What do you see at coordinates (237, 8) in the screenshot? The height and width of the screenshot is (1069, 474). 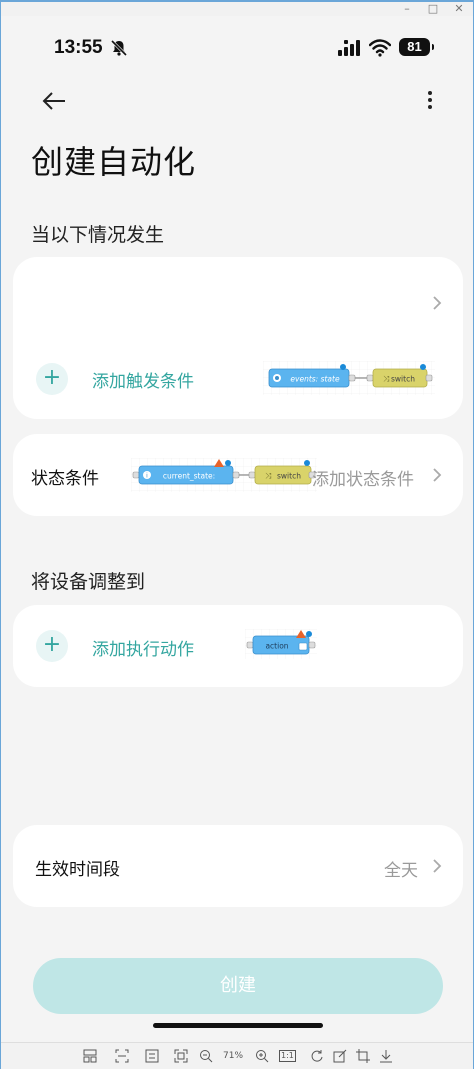 I see `window-titlebar: – □ ✕` at bounding box center [237, 8].